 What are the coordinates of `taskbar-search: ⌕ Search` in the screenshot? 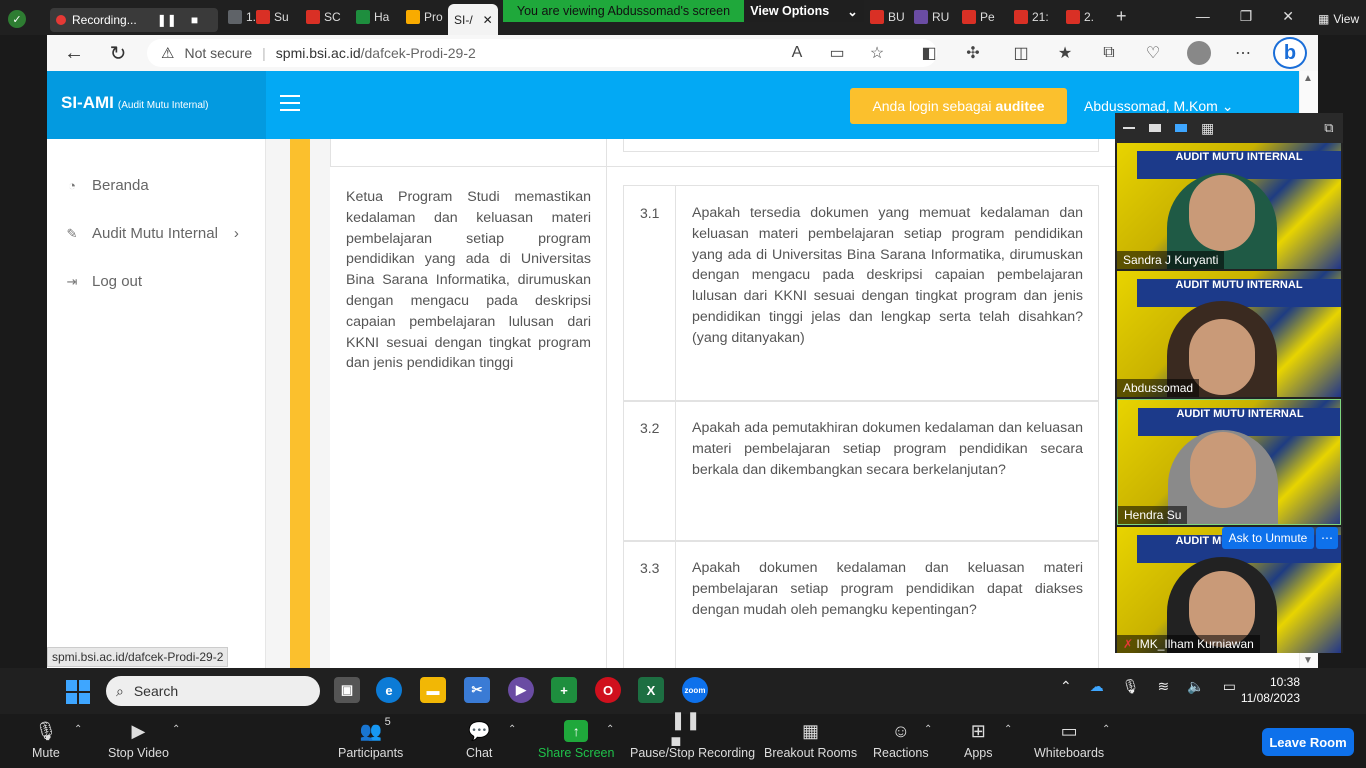 It's located at (213, 691).